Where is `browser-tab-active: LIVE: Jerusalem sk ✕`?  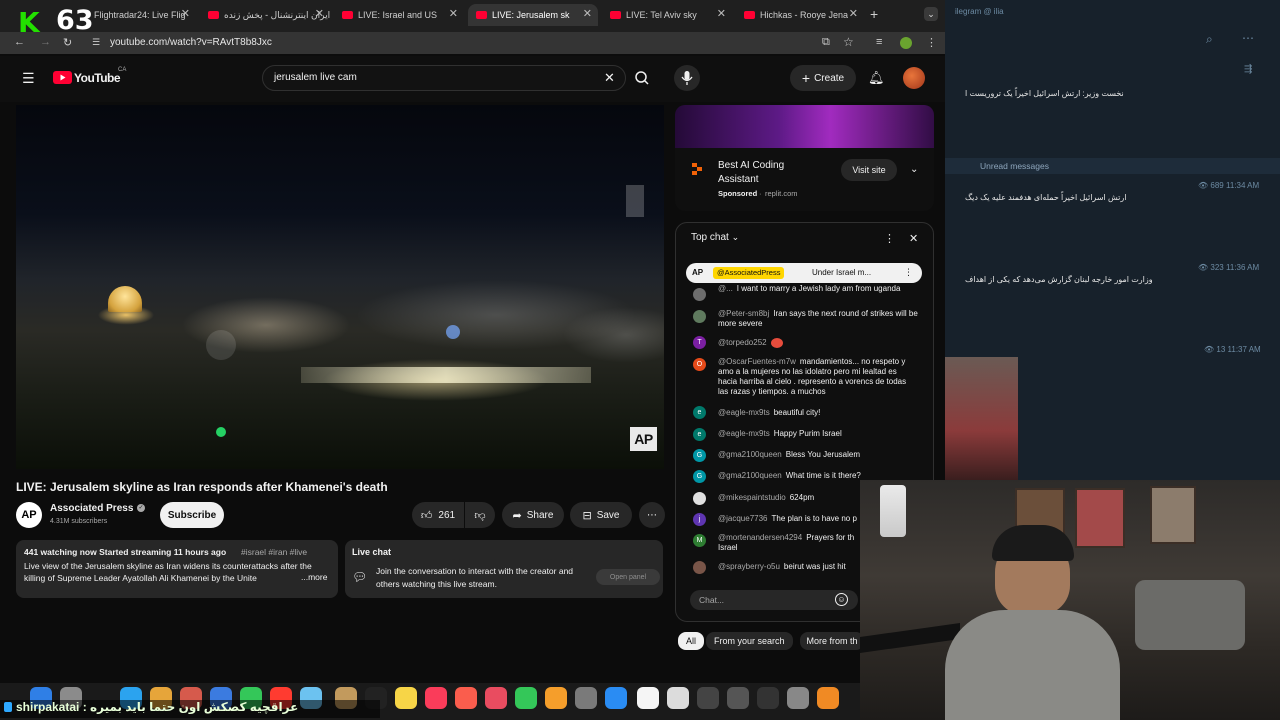 browser-tab-active: LIVE: Jerusalem sk ✕ is located at coordinates (533, 15).